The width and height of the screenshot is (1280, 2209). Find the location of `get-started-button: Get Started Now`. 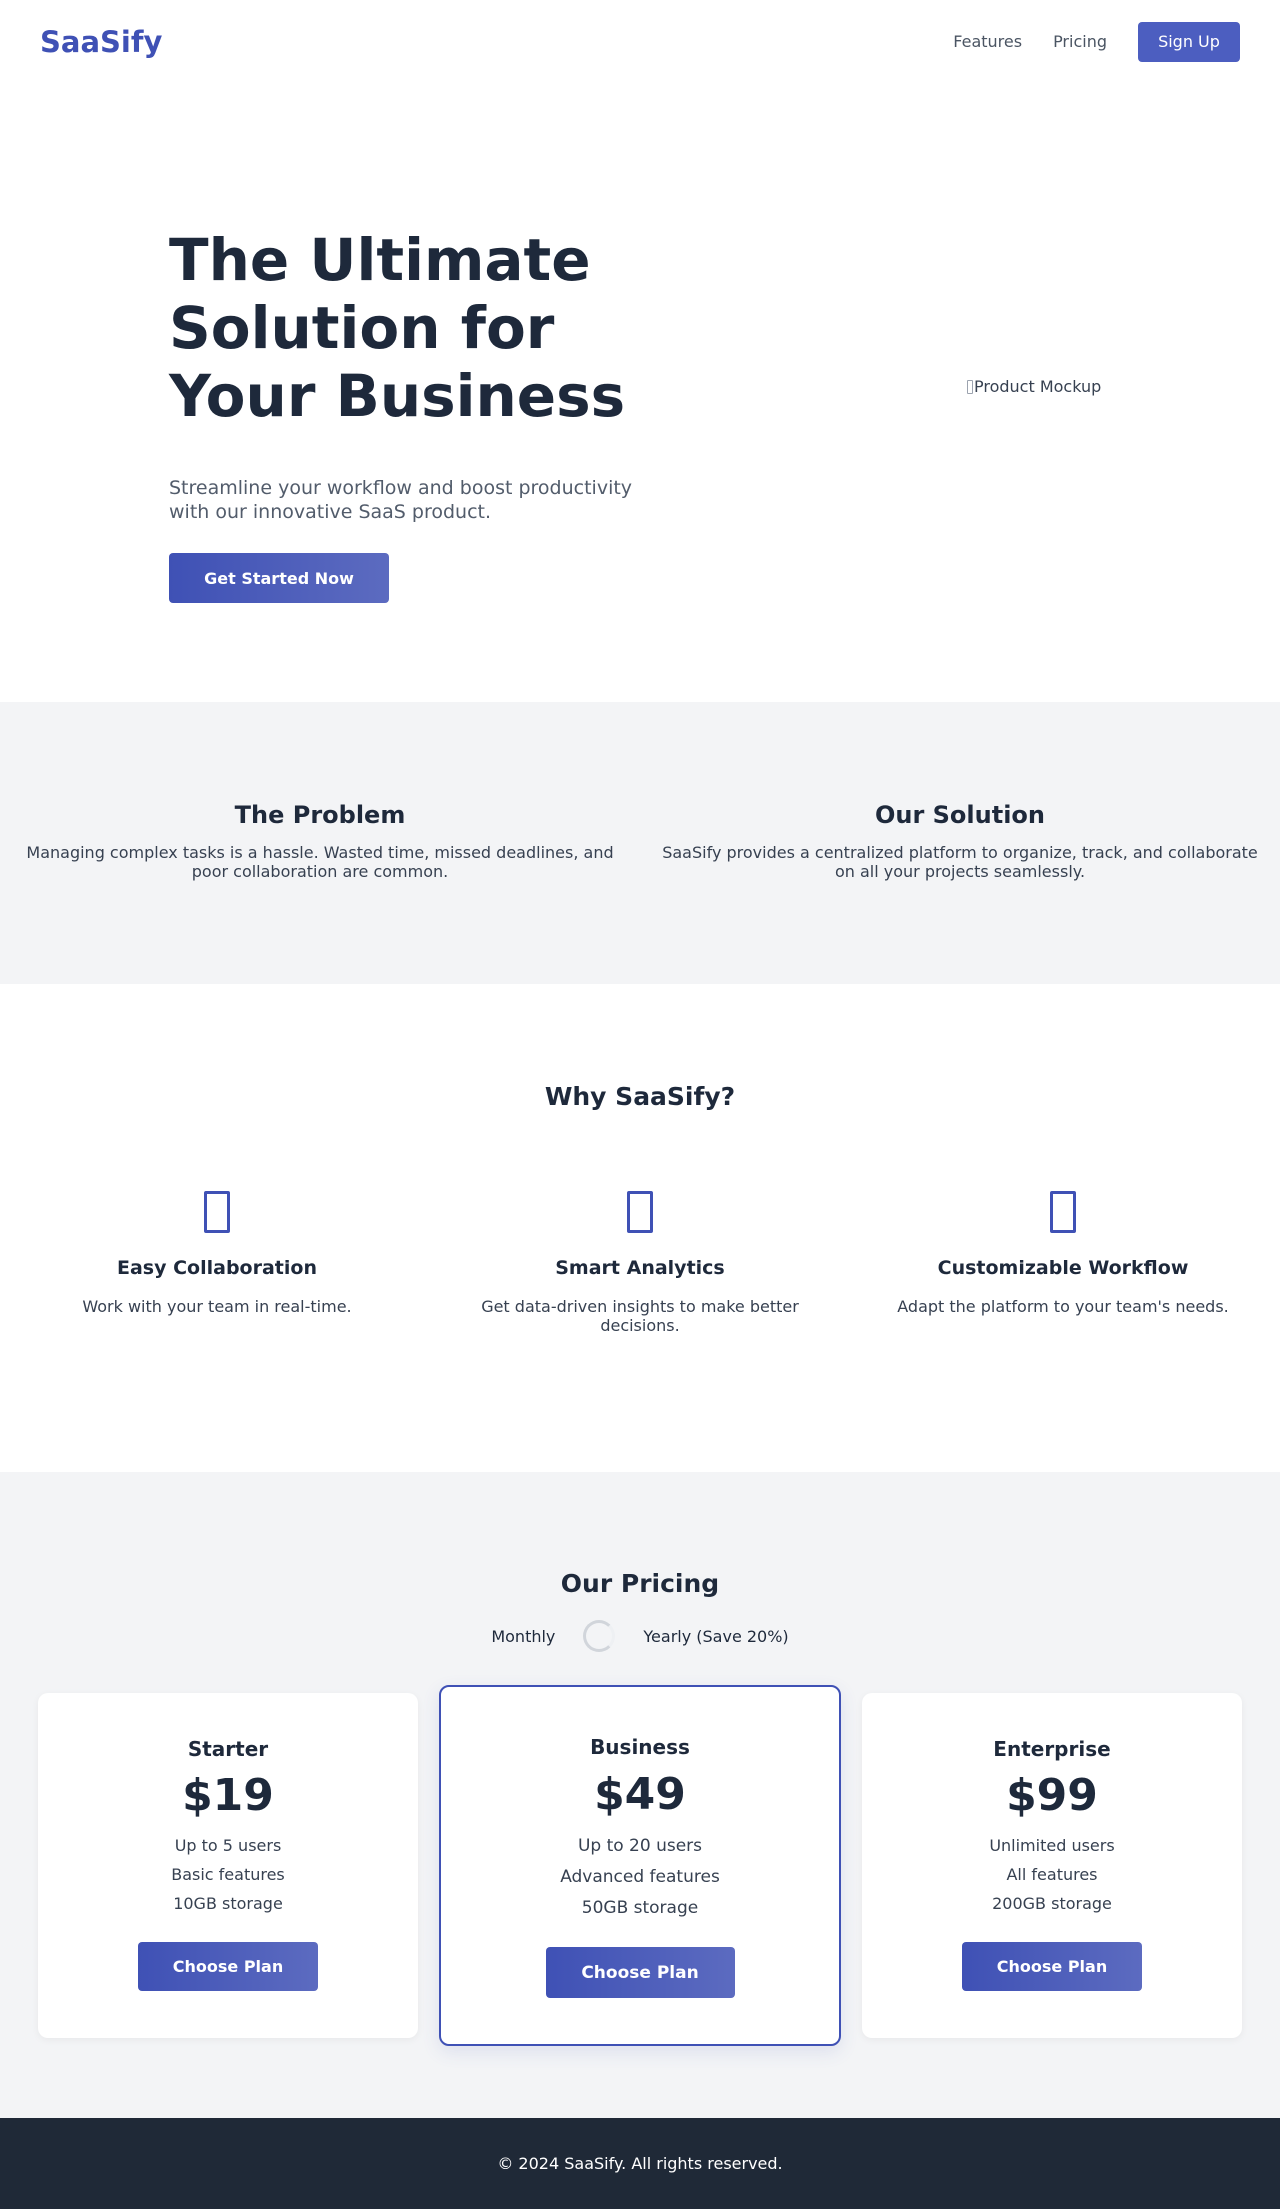

get-started-button: Get Started Now is located at coordinates (279, 578).